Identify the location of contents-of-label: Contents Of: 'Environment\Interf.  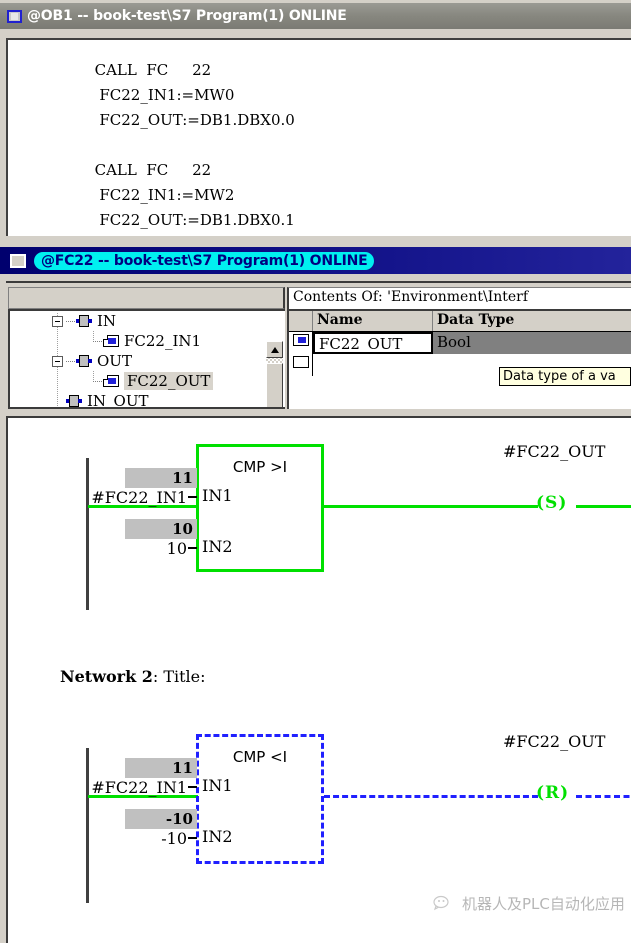
(411, 297).